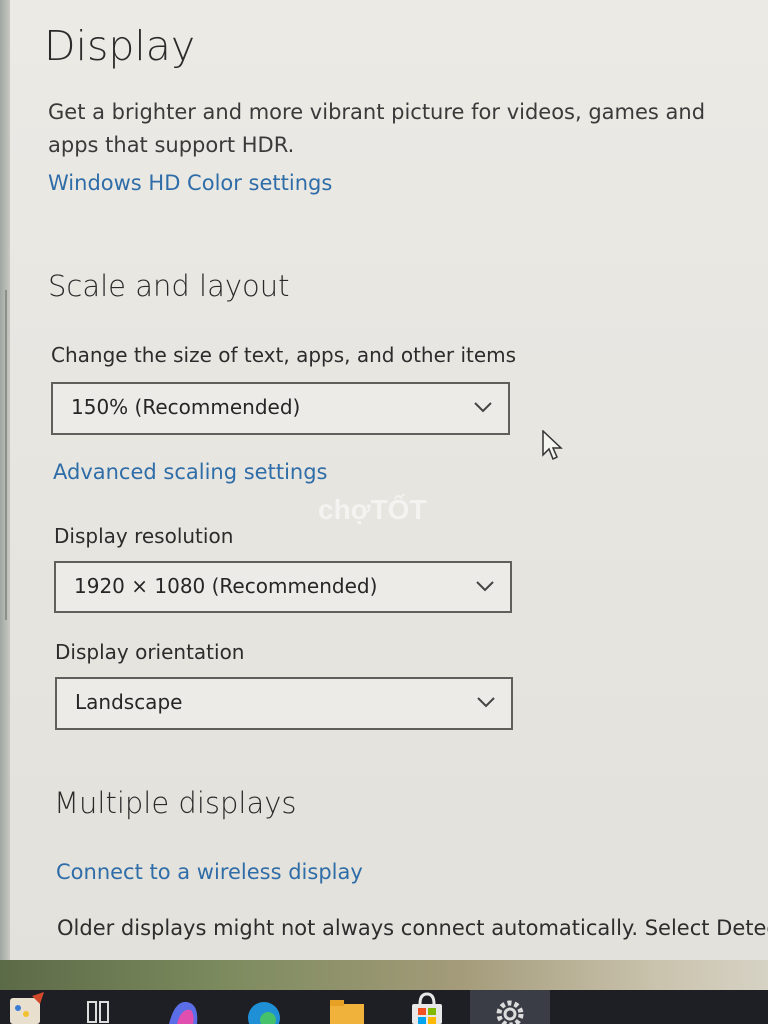  What do you see at coordinates (384, 1007) in the screenshot?
I see `taskbar` at bounding box center [384, 1007].